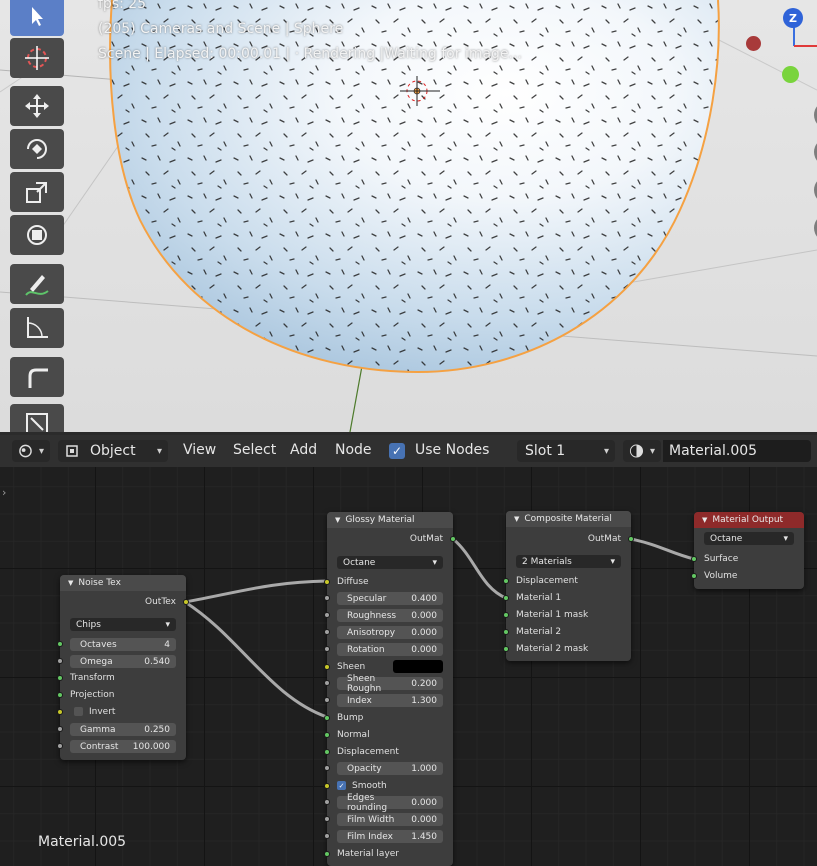 The image size is (817, 866). What do you see at coordinates (123, 746) in the screenshot?
I see `field-contrast: Contrast 100.000` at bounding box center [123, 746].